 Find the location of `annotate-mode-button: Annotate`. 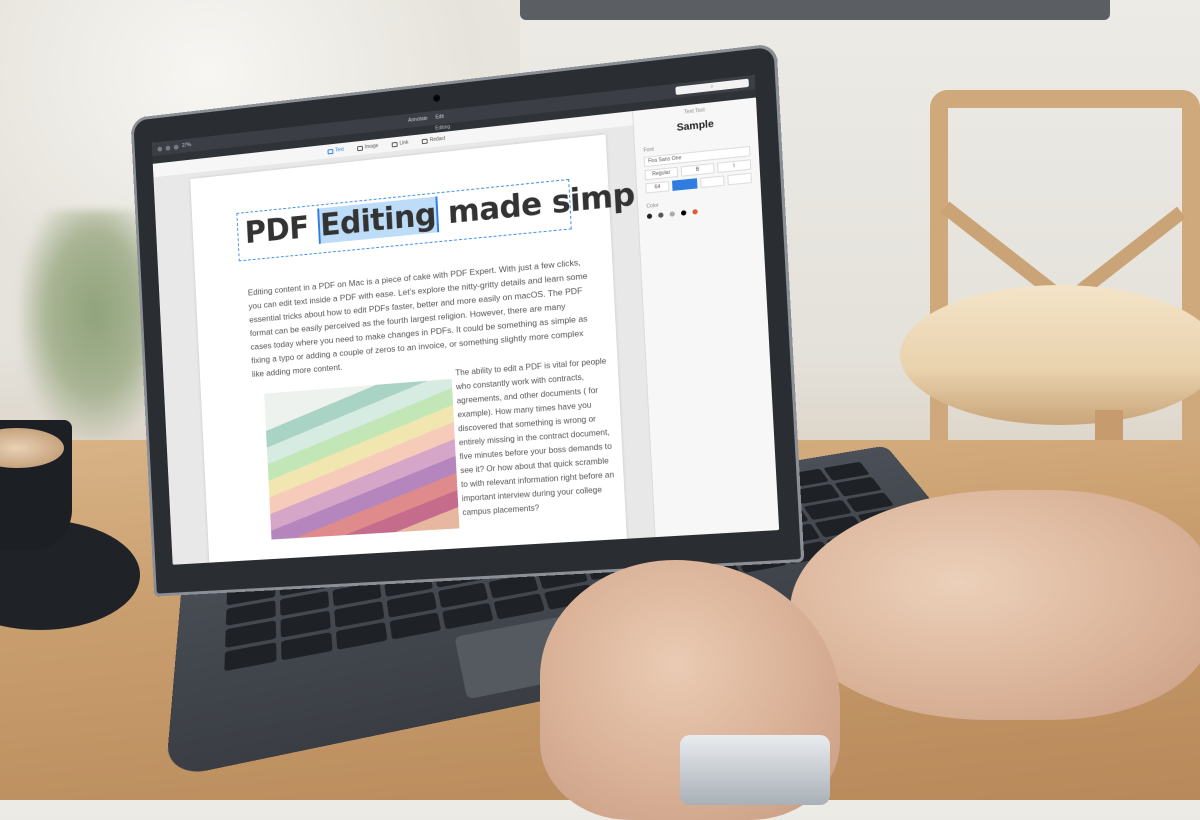

annotate-mode-button: Annotate is located at coordinates (418, 120).